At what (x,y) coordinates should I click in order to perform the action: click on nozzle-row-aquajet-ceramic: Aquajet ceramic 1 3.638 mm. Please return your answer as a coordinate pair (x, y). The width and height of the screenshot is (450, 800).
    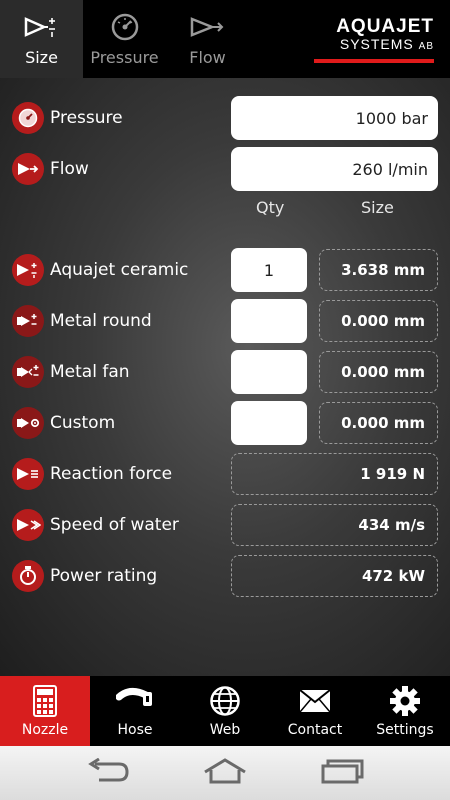
    Looking at the image, I should click on (225, 270).